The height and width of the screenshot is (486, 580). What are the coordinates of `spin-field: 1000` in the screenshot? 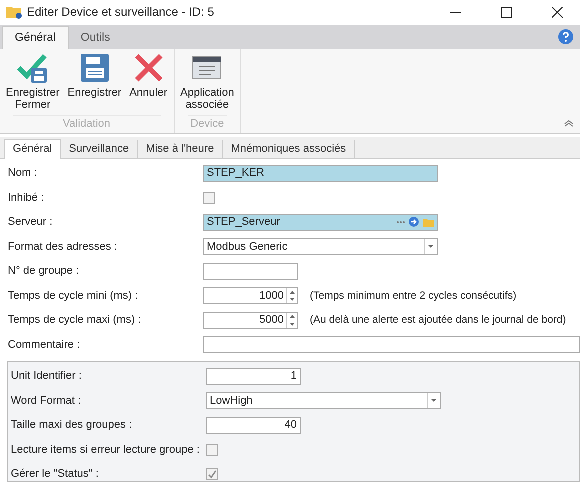 It's located at (250, 295).